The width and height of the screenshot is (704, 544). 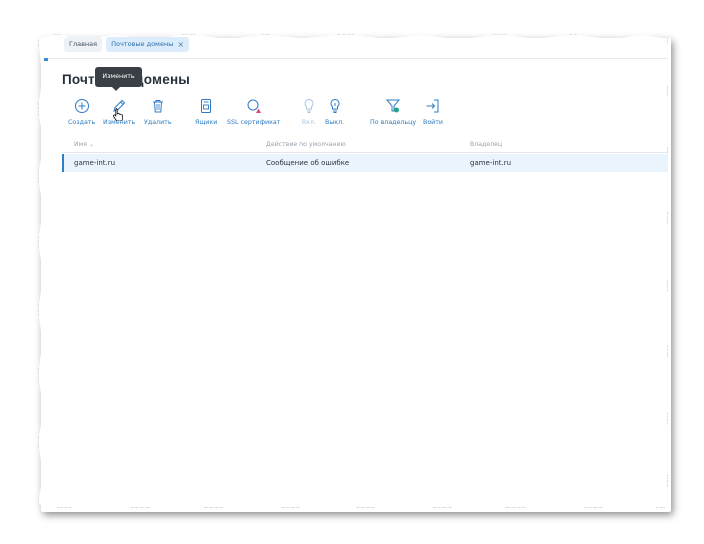 I want to click on enable-button: Вкл., so click(x=309, y=112).